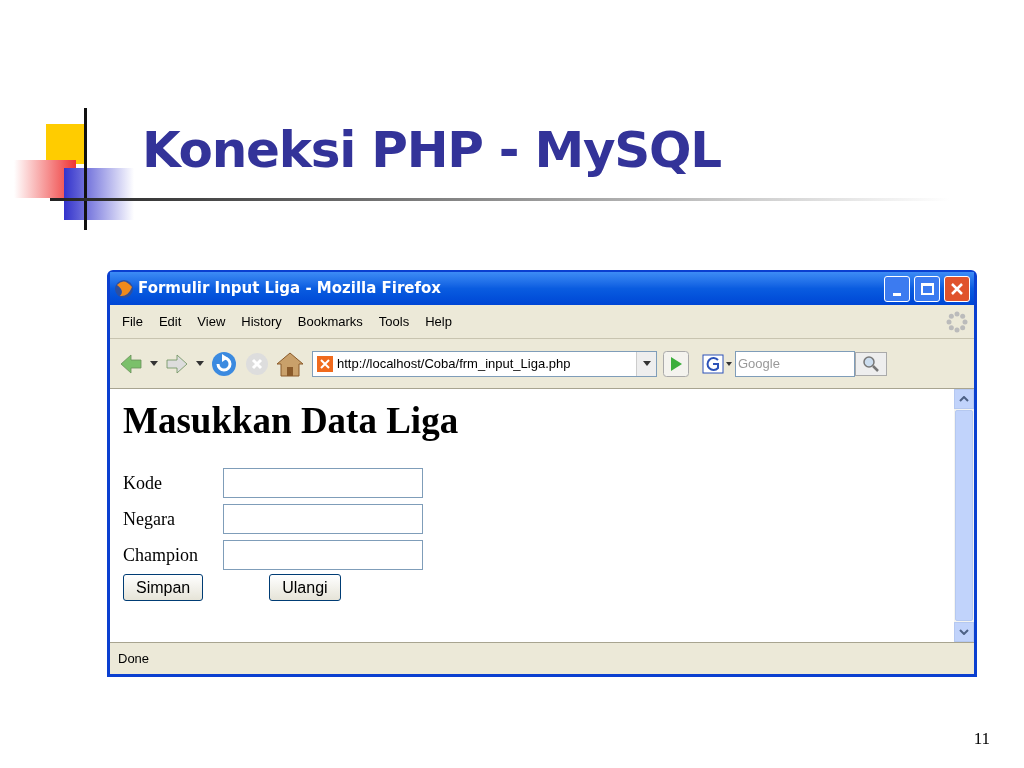 This screenshot has height=768, width=1024. Describe the element at coordinates (454, 363) in the screenshot. I see `url-text: http://localhost/Coba/frm_input_Liga.php` at that location.